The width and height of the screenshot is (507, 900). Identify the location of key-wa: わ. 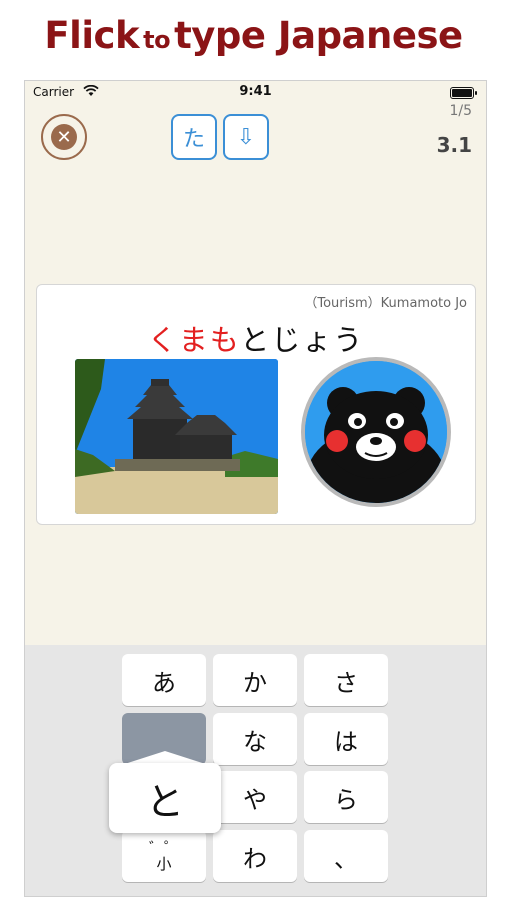
(255, 856).